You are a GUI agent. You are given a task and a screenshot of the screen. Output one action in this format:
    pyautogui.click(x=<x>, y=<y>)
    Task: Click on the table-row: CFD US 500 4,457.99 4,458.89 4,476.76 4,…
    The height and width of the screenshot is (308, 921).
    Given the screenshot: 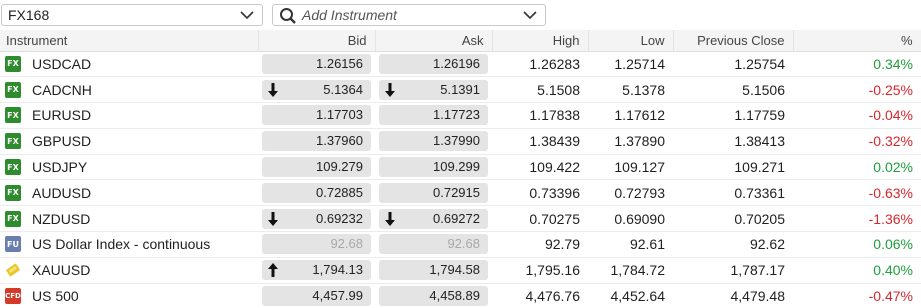 What is the action you would take?
    pyautogui.click(x=460, y=295)
    